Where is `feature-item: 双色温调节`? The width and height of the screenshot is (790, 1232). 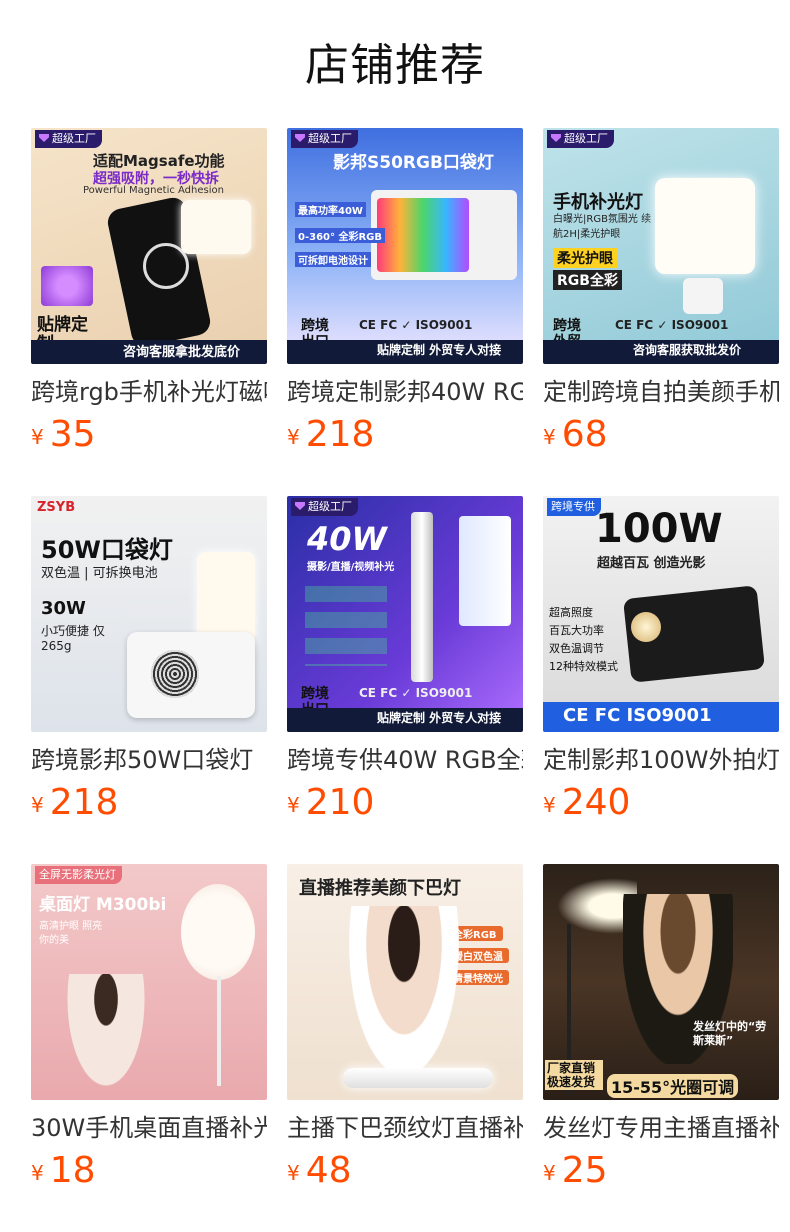 feature-item: 双色温调节 is located at coordinates (576, 648).